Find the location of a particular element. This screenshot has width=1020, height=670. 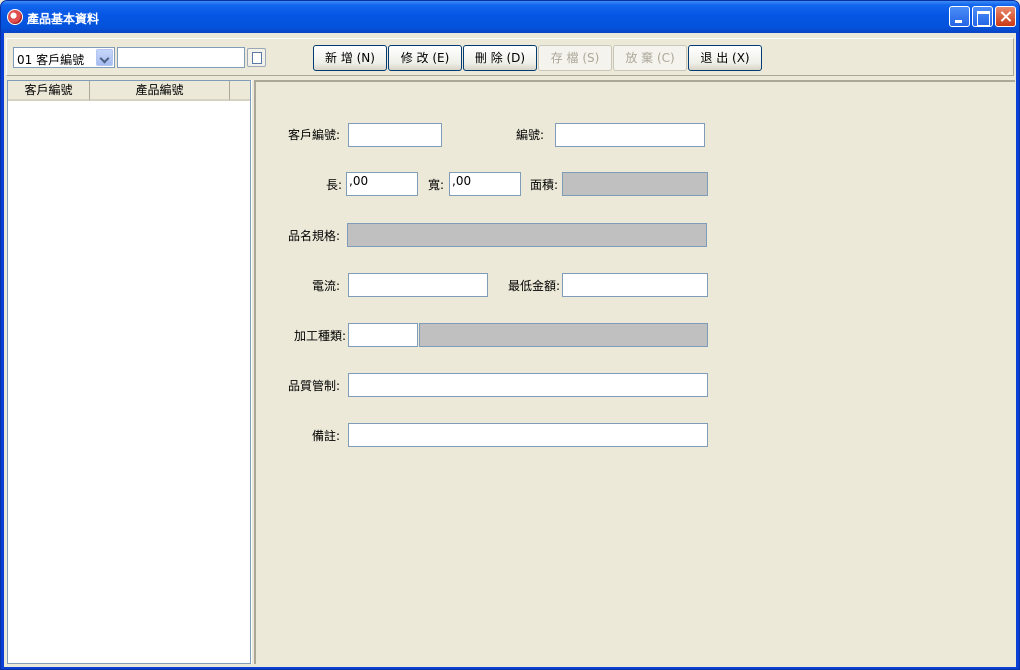

search-field-select: 01 客戶編號 is located at coordinates (64, 57).